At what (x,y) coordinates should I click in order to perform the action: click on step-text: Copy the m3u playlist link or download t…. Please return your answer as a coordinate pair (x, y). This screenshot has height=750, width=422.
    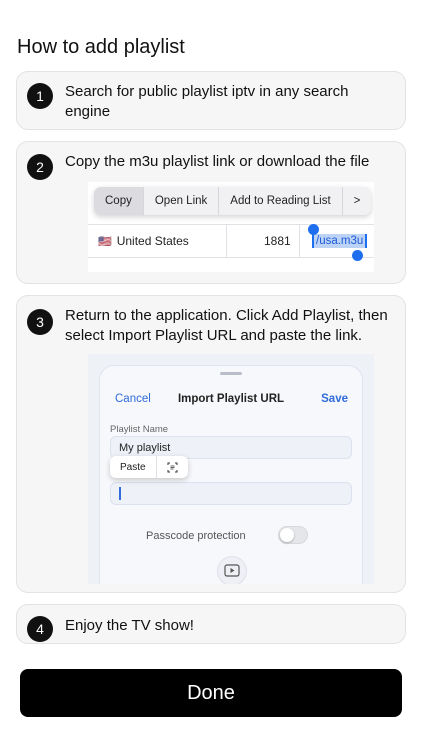
    Looking at the image, I should click on (217, 161).